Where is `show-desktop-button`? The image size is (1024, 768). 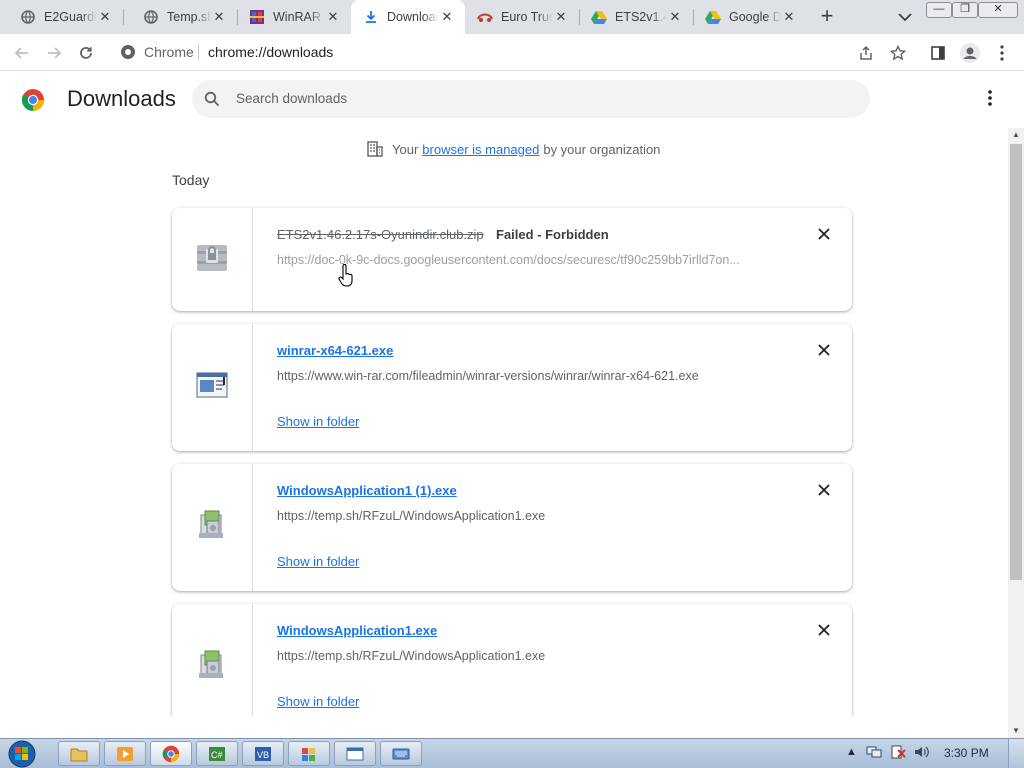 show-desktop-button is located at coordinates (1016, 753).